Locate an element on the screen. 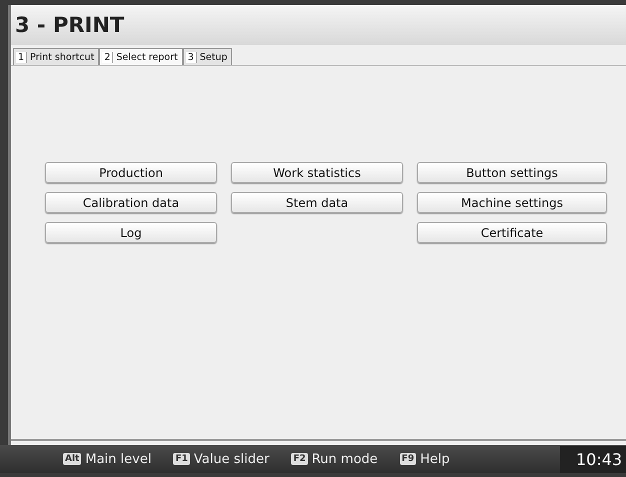 This screenshot has width=626, height=477. tab-number: 2 is located at coordinates (108, 57).